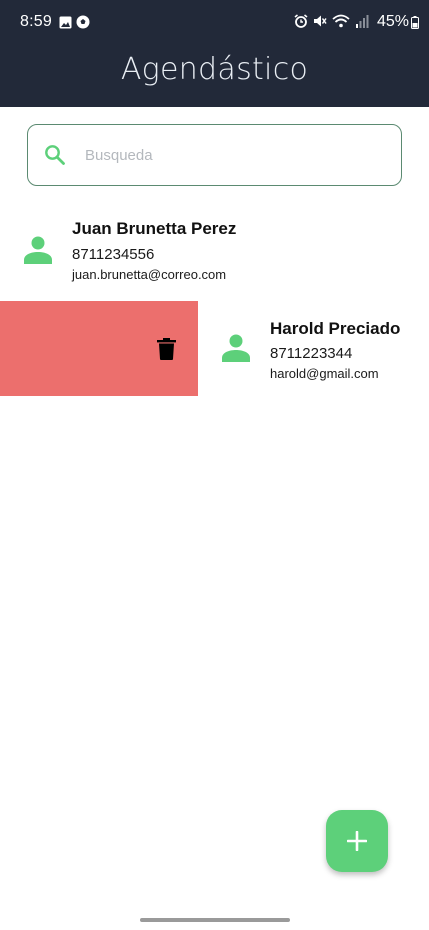  Describe the element at coordinates (166, 349) in the screenshot. I see `trash-icon` at that location.